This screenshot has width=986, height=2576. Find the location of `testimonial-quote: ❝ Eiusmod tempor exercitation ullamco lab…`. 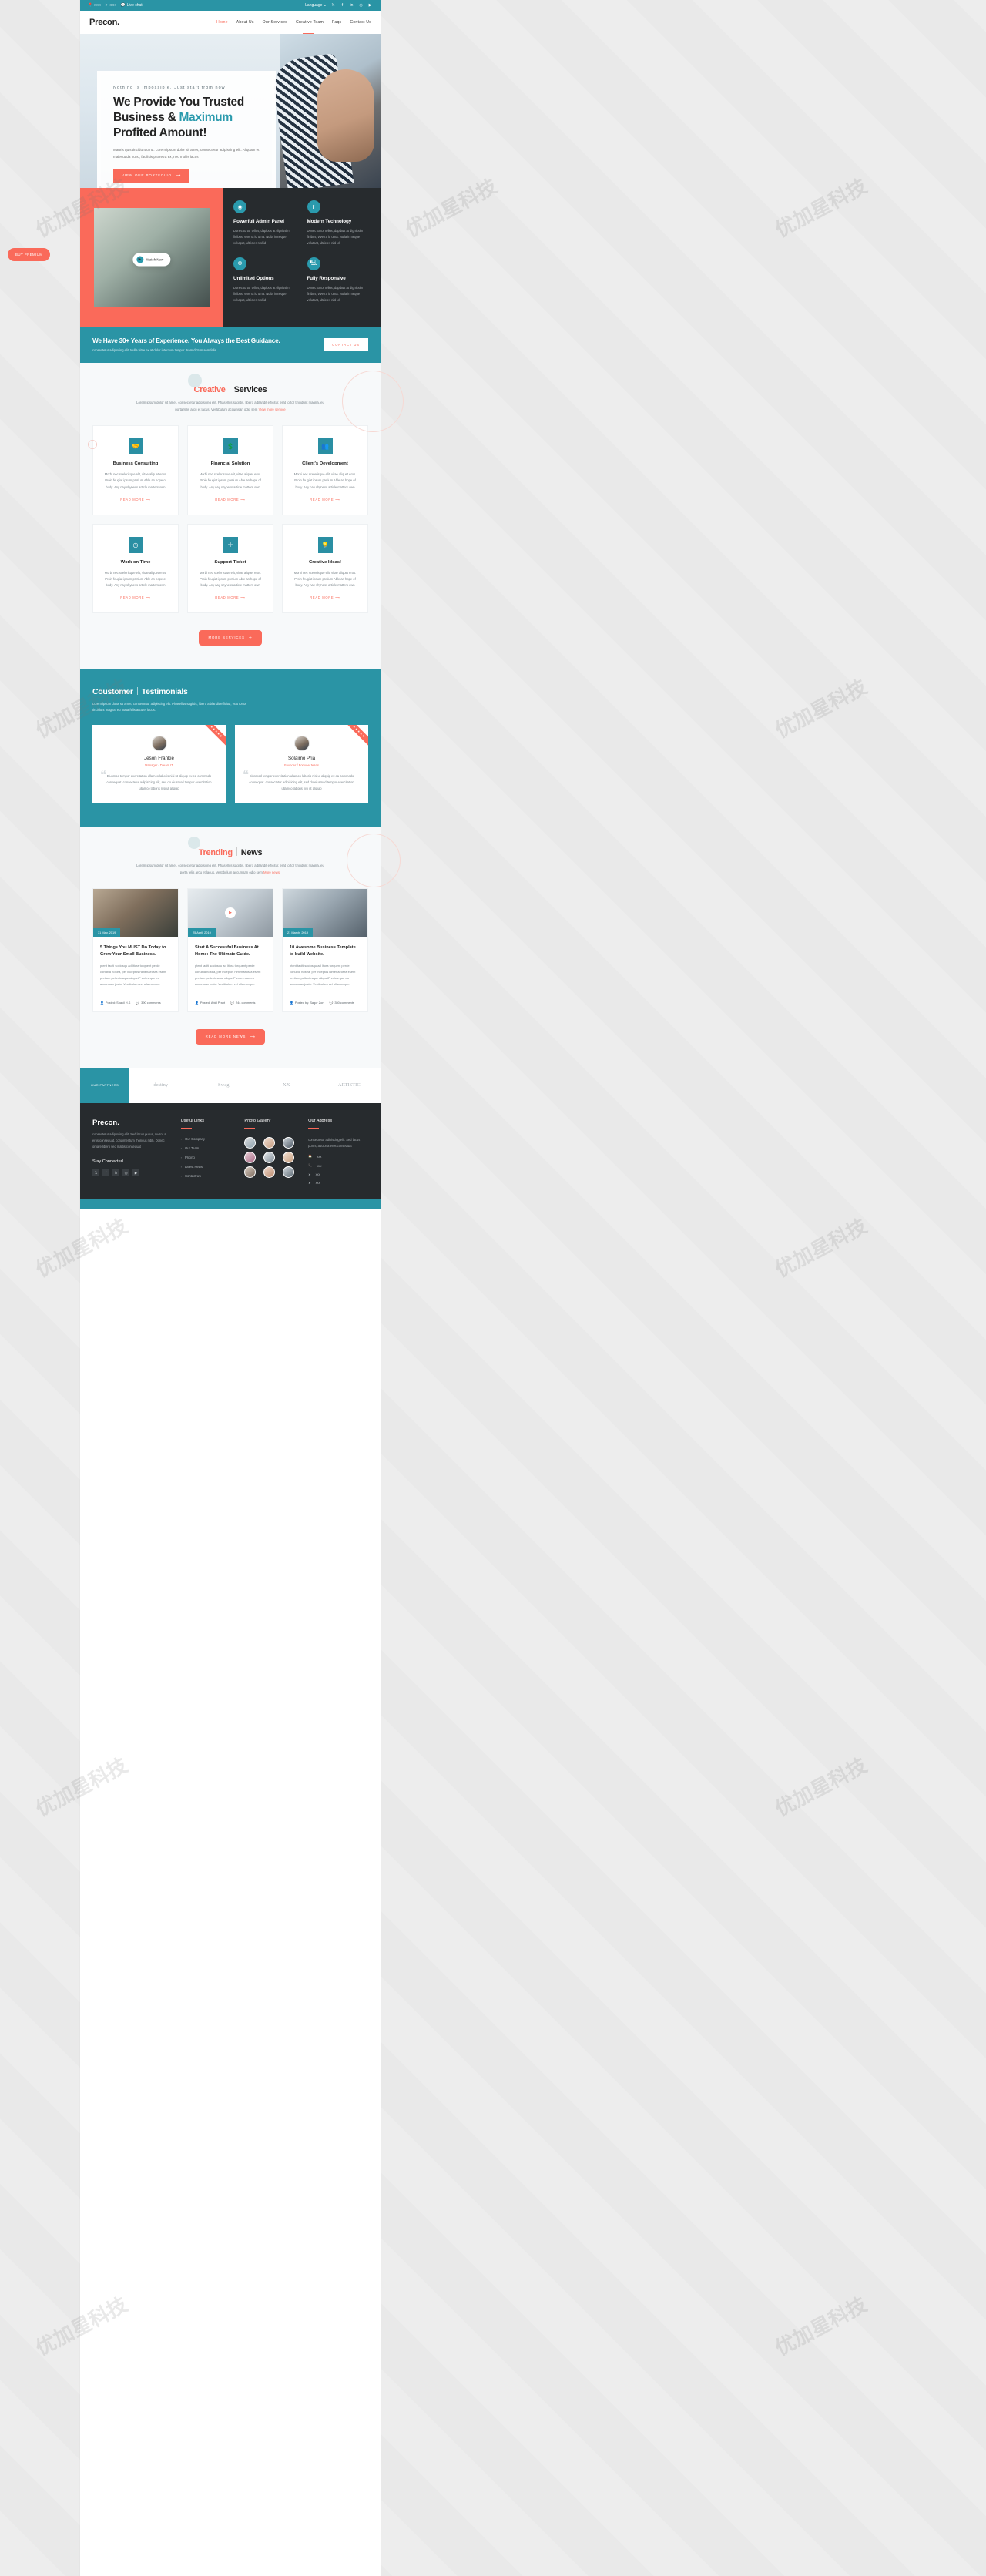

testimonial-quote: ❝ Eiusmod tempor exercitation ullamco lab… is located at coordinates (298, 779).